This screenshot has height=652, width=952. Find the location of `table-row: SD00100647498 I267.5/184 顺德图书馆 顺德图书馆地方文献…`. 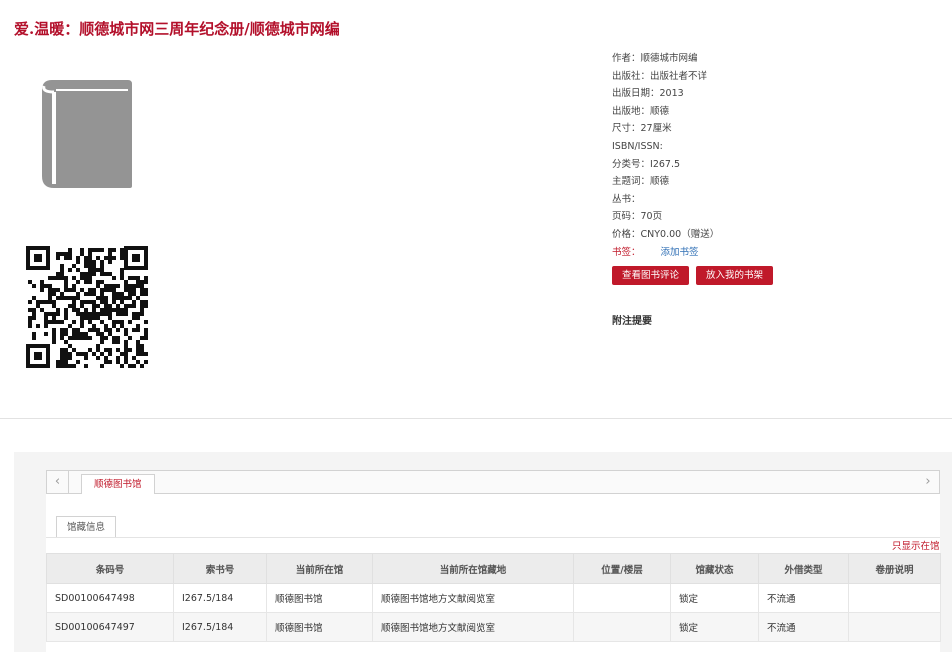

table-row: SD00100647498 I267.5/184 顺德图书馆 顺德图书馆地方文献… is located at coordinates (493, 598).